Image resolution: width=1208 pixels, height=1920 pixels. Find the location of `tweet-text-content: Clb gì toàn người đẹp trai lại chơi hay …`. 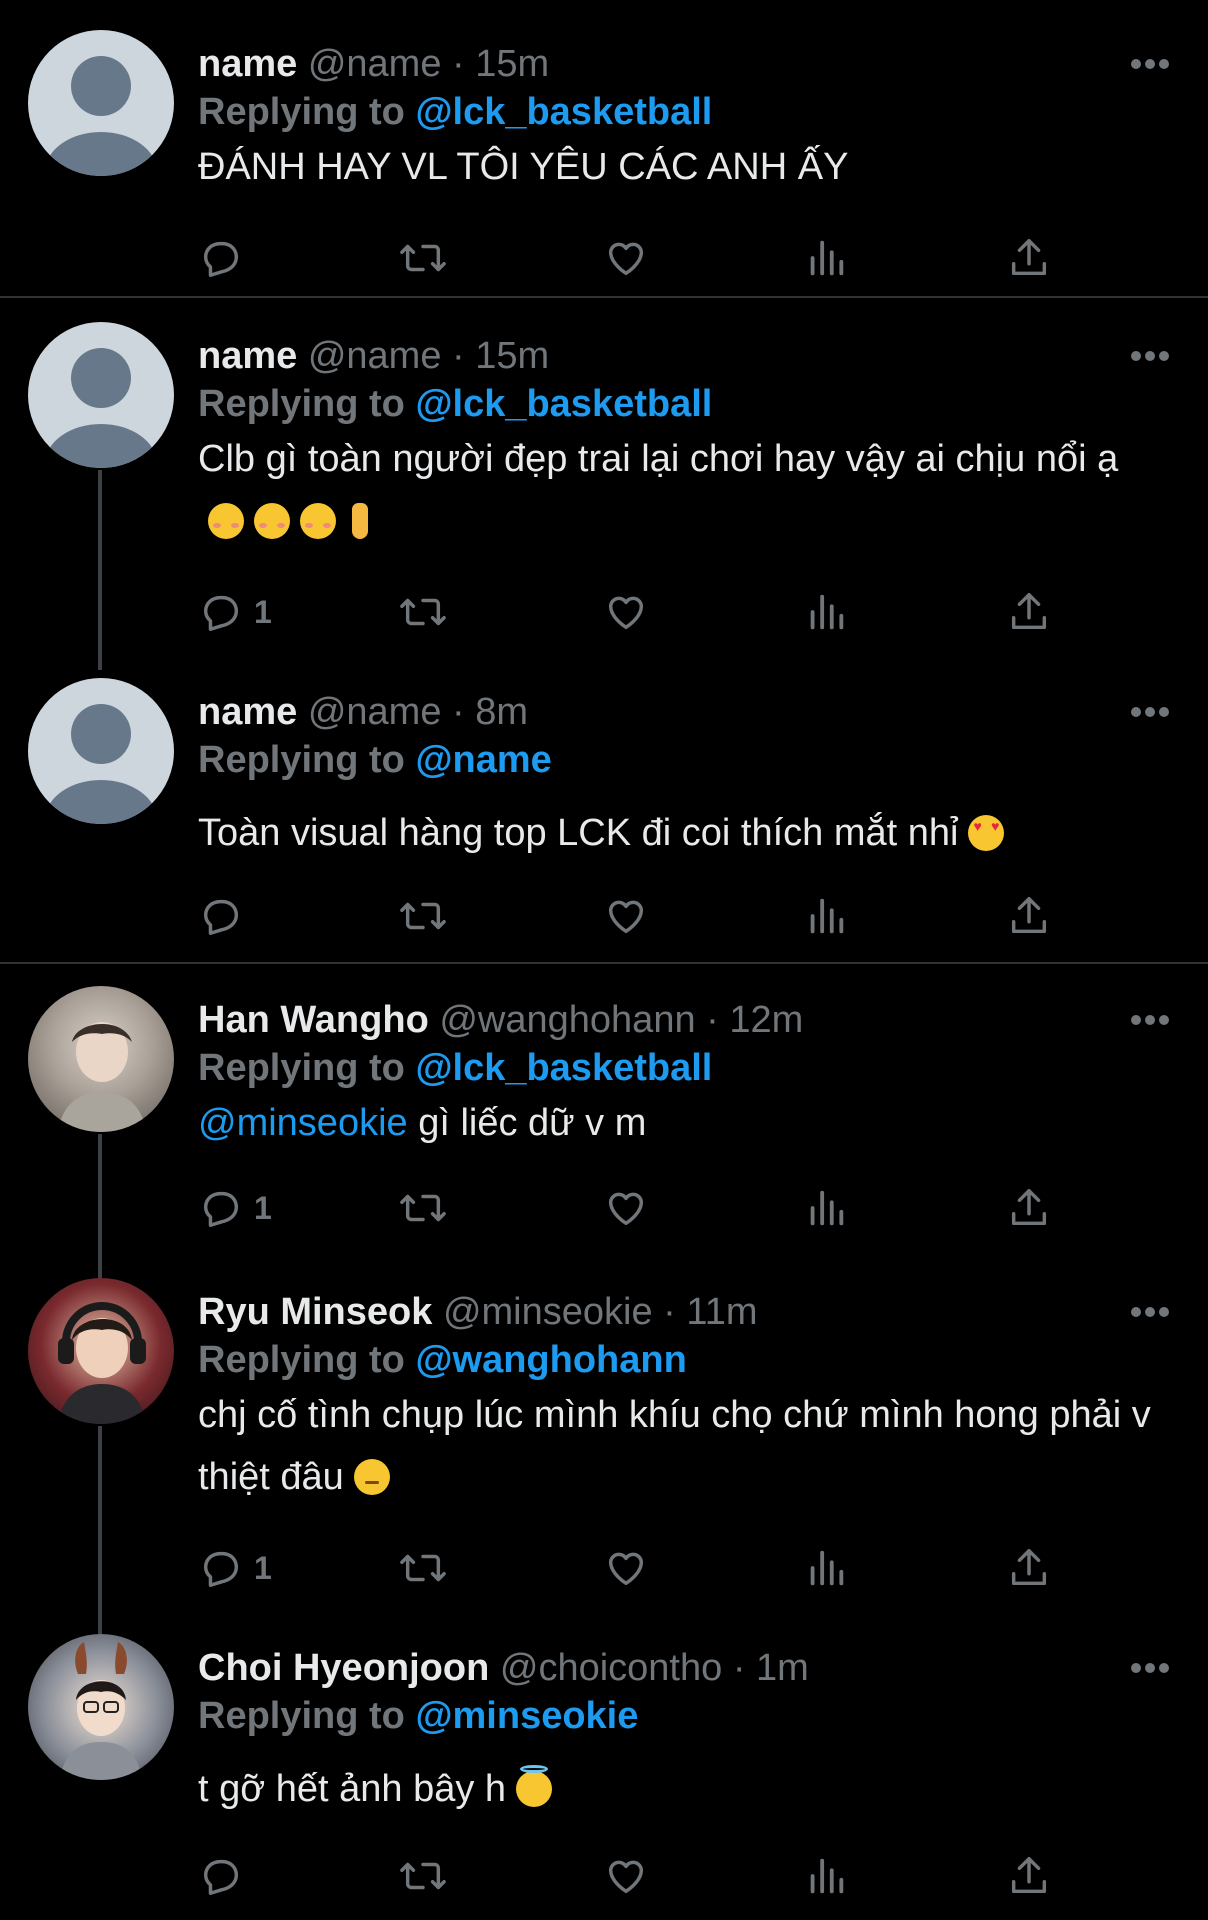

tweet-text-content: Clb gì toàn người đẹp trai lại chơi hay … is located at coordinates (658, 459).